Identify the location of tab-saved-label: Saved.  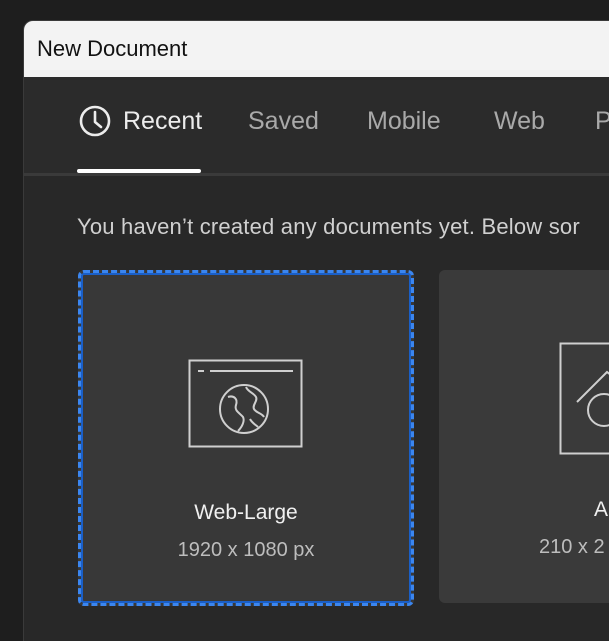
(283, 121).